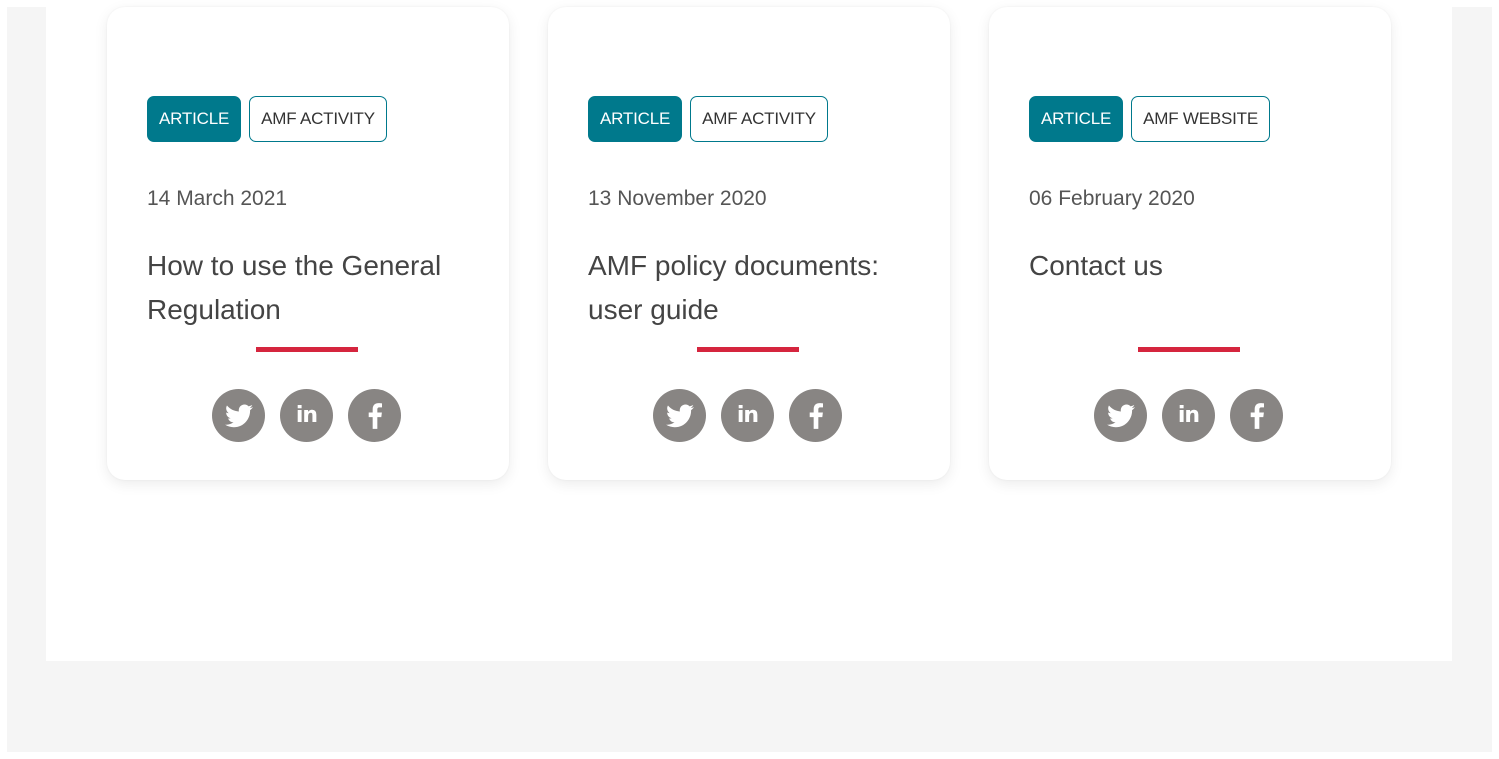 This screenshot has width=1499, height=759. Describe the element at coordinates (758, 288) in the screenshot. I see `article-title: AMF policy documents: user guide` at that location.